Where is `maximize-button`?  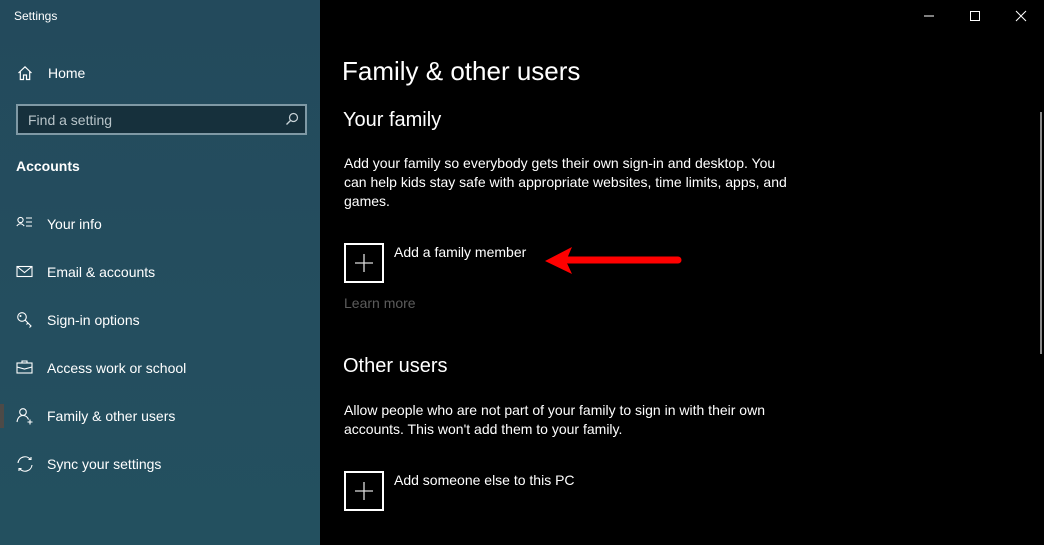
maximize-button is located at coordinates (975, 16).